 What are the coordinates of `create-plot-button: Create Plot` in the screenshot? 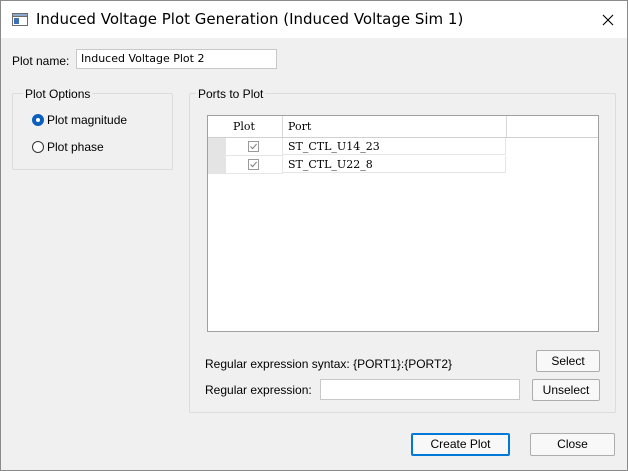 It's located at (460, 444).